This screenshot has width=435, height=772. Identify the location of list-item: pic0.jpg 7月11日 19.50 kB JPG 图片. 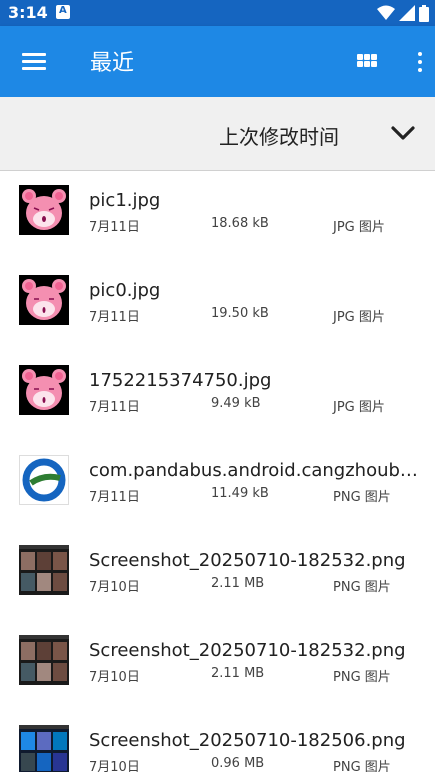
(217, 307).